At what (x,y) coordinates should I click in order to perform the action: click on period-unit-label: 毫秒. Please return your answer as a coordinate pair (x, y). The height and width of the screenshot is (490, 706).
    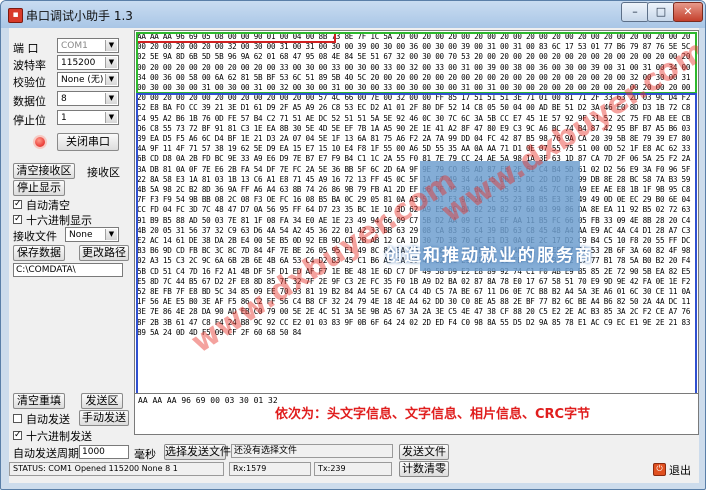
    Looking at the image, I should click on (145, 454).